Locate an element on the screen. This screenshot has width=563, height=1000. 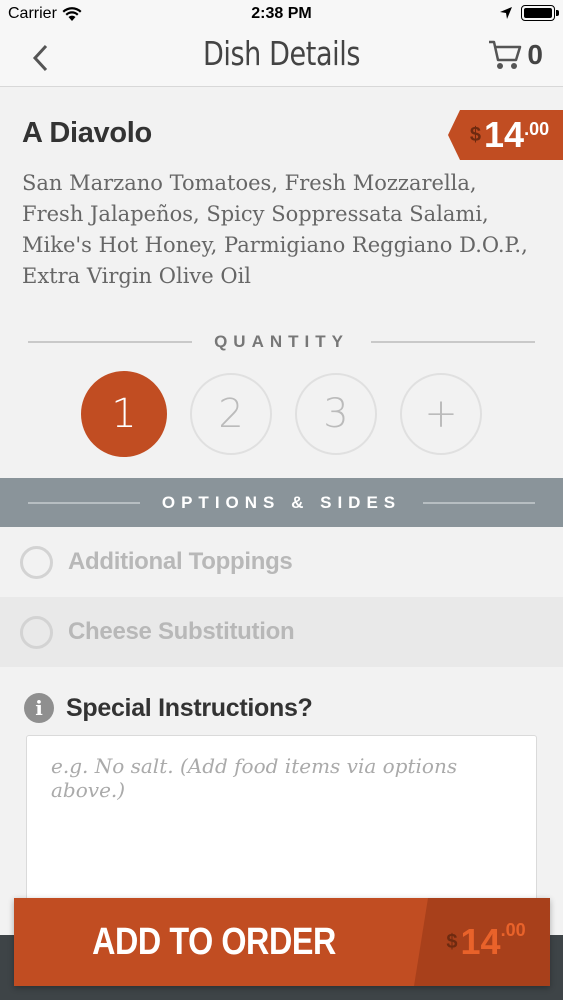
chevron-left-icon is located at coordinates (40, 58).